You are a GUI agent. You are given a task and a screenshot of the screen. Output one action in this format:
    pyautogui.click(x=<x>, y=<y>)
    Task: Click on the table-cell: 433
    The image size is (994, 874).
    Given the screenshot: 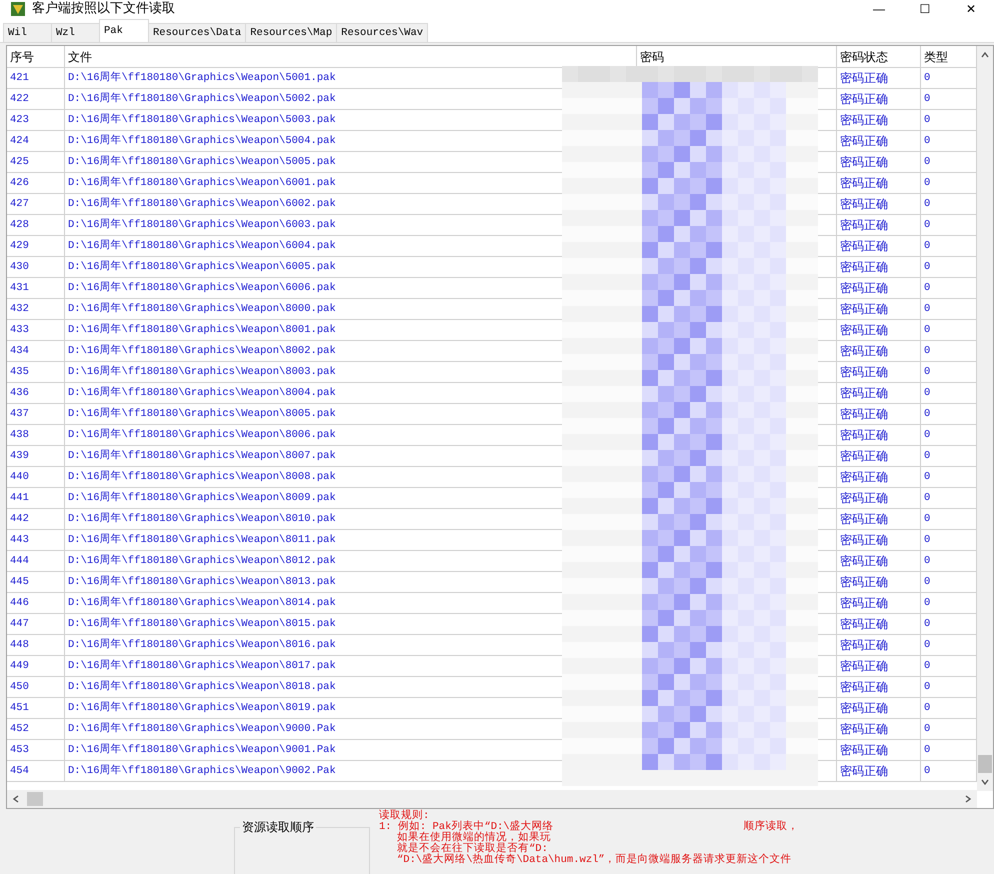 What is the action you would take?
    pyautogui.click(x=36, y=330)
    